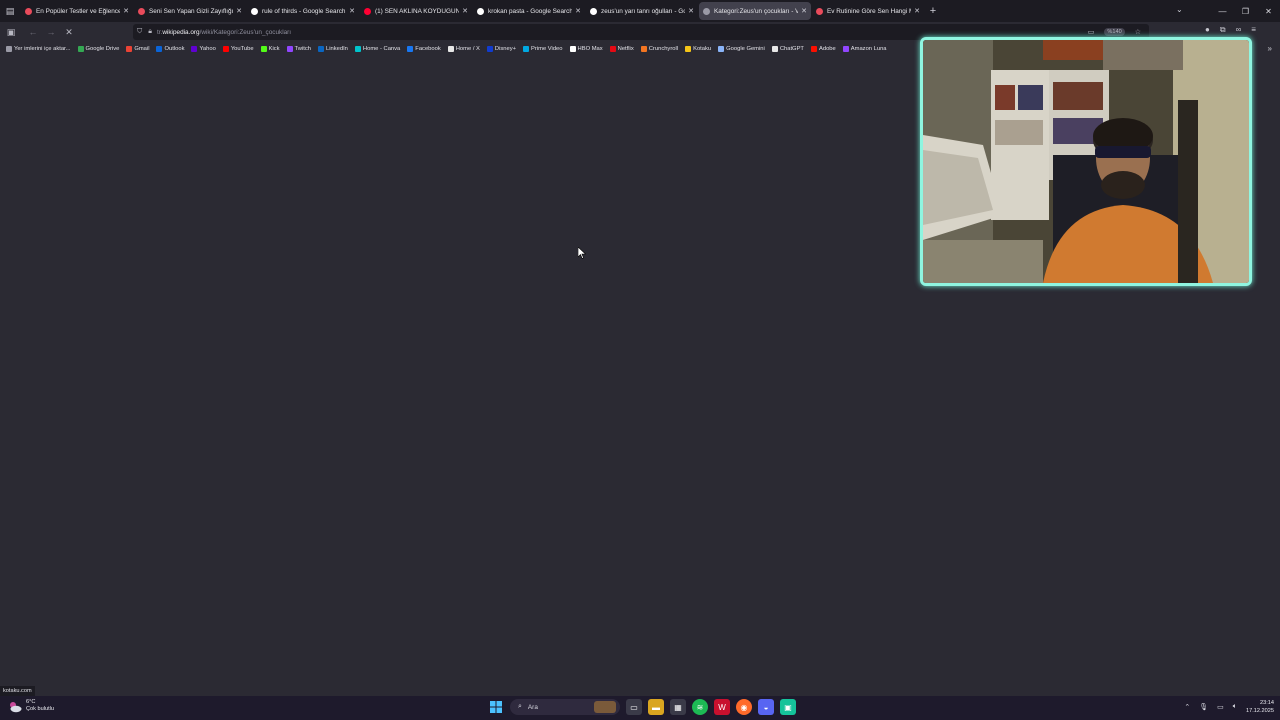 This screenshot has width=1280, height=720. I want to click on reader-view-icon: ▭, so click(1091, 32).